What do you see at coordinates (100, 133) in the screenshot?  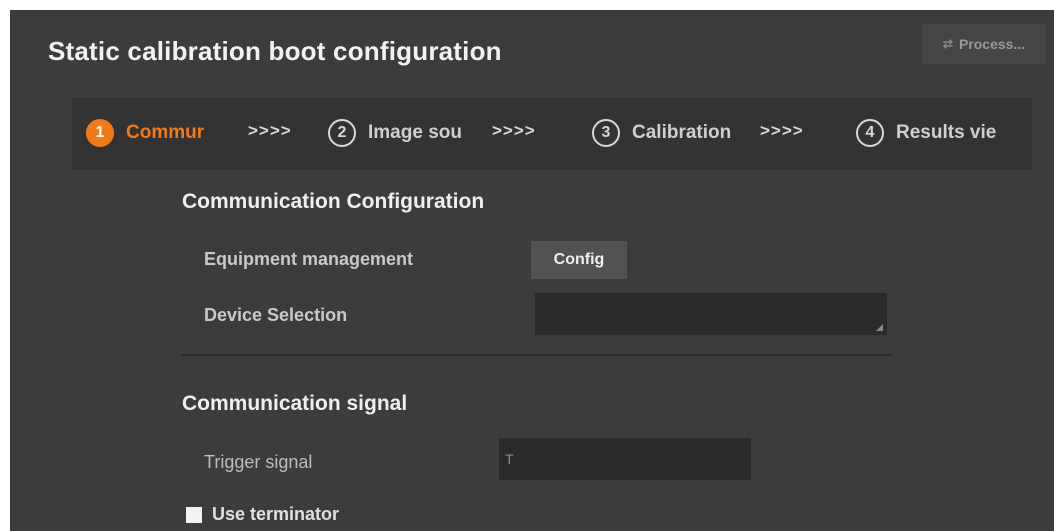 I see `step-number: 1` at bounding box center [100, 133].